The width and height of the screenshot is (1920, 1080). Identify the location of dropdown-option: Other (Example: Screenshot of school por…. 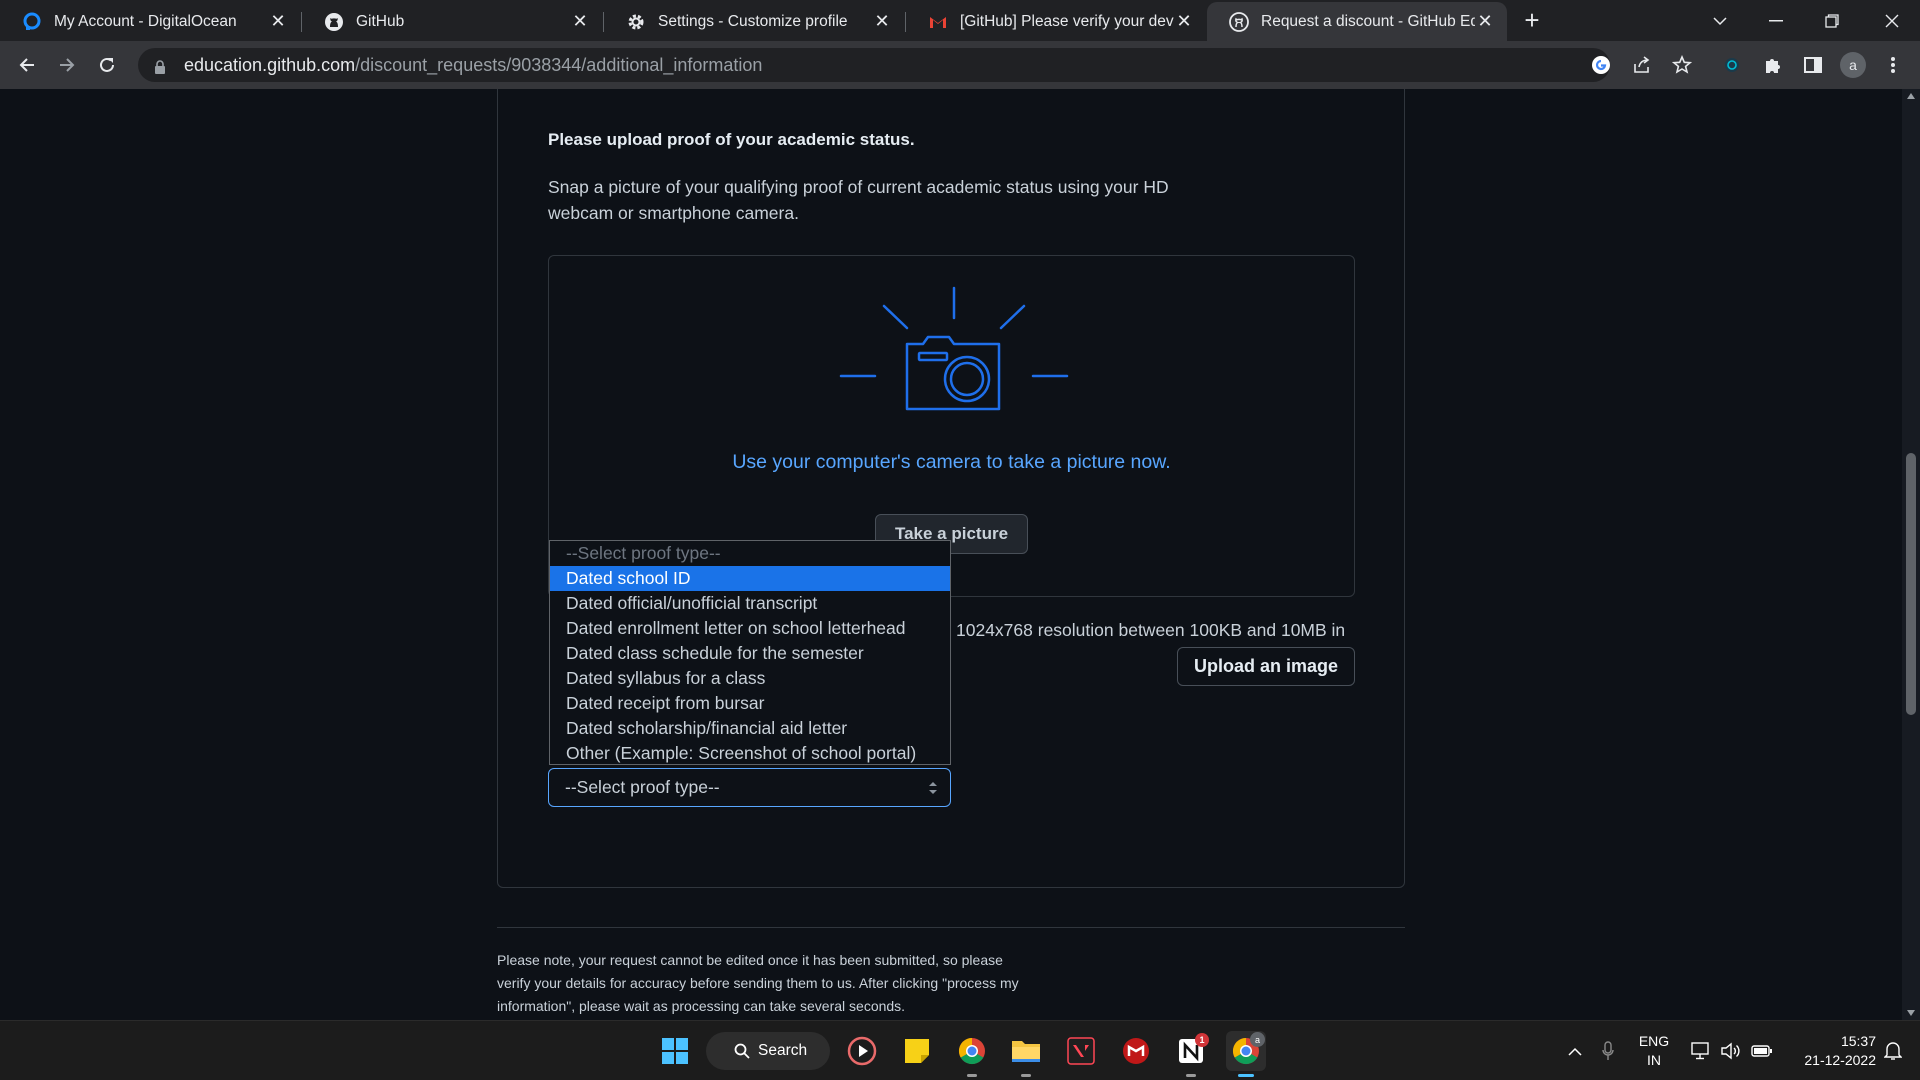
(750, 753).